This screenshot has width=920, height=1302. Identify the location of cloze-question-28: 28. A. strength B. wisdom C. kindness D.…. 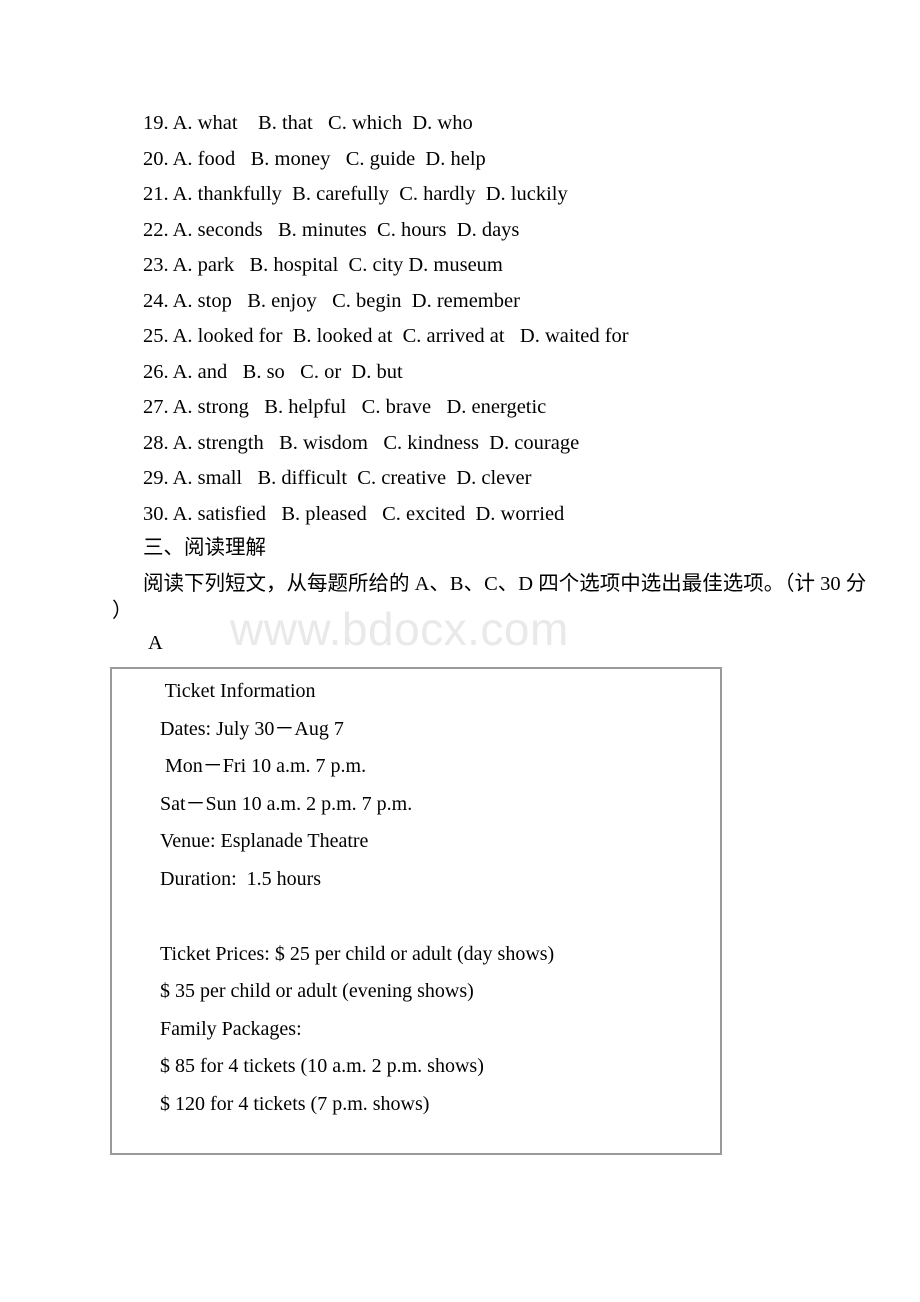
(361, 442).